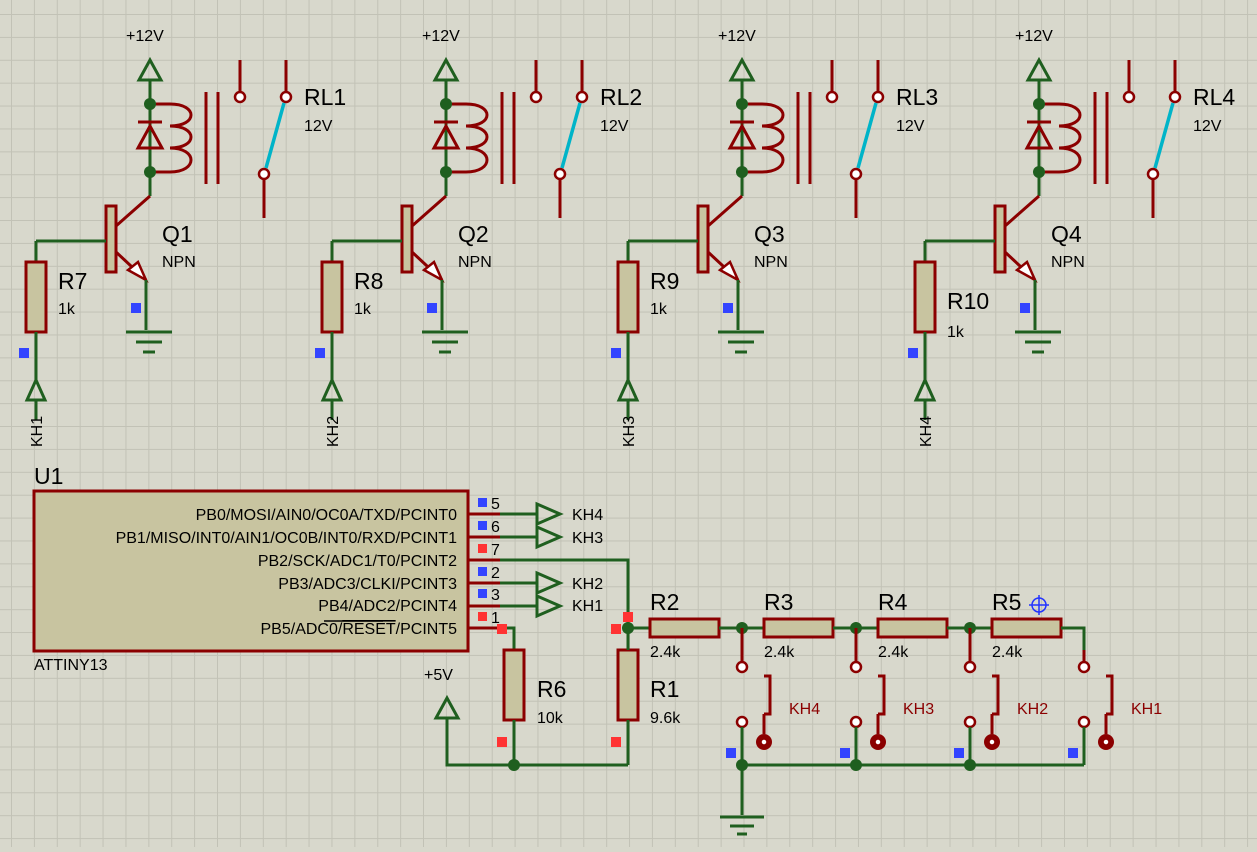  What do you see at coordinates (72, 281) in the screenshot?
I see `resistor-ref-1: R7` at bounding box center [72, 281].